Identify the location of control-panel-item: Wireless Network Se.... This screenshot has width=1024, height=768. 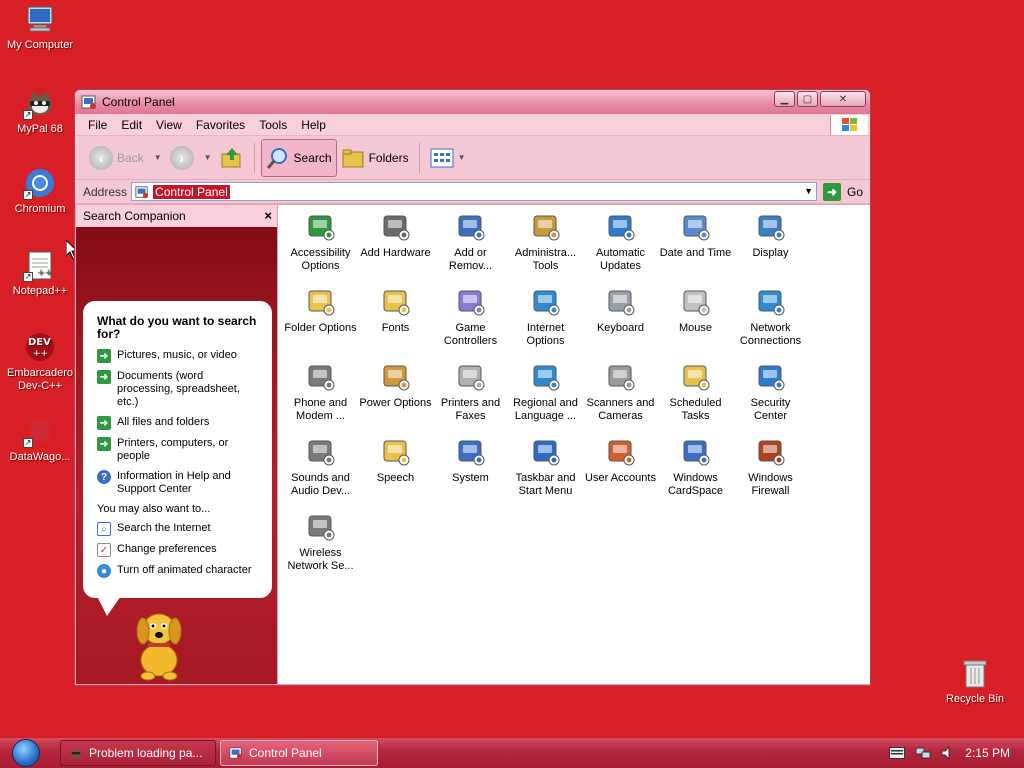
(320, 545).